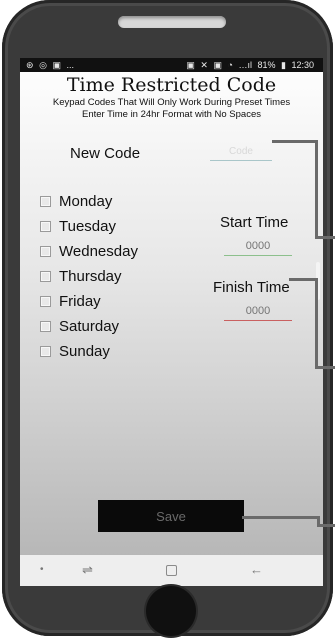 The height and width of the screenshot is (638, 335). I want to click on battery-icon: ▮, so click(283, 65).